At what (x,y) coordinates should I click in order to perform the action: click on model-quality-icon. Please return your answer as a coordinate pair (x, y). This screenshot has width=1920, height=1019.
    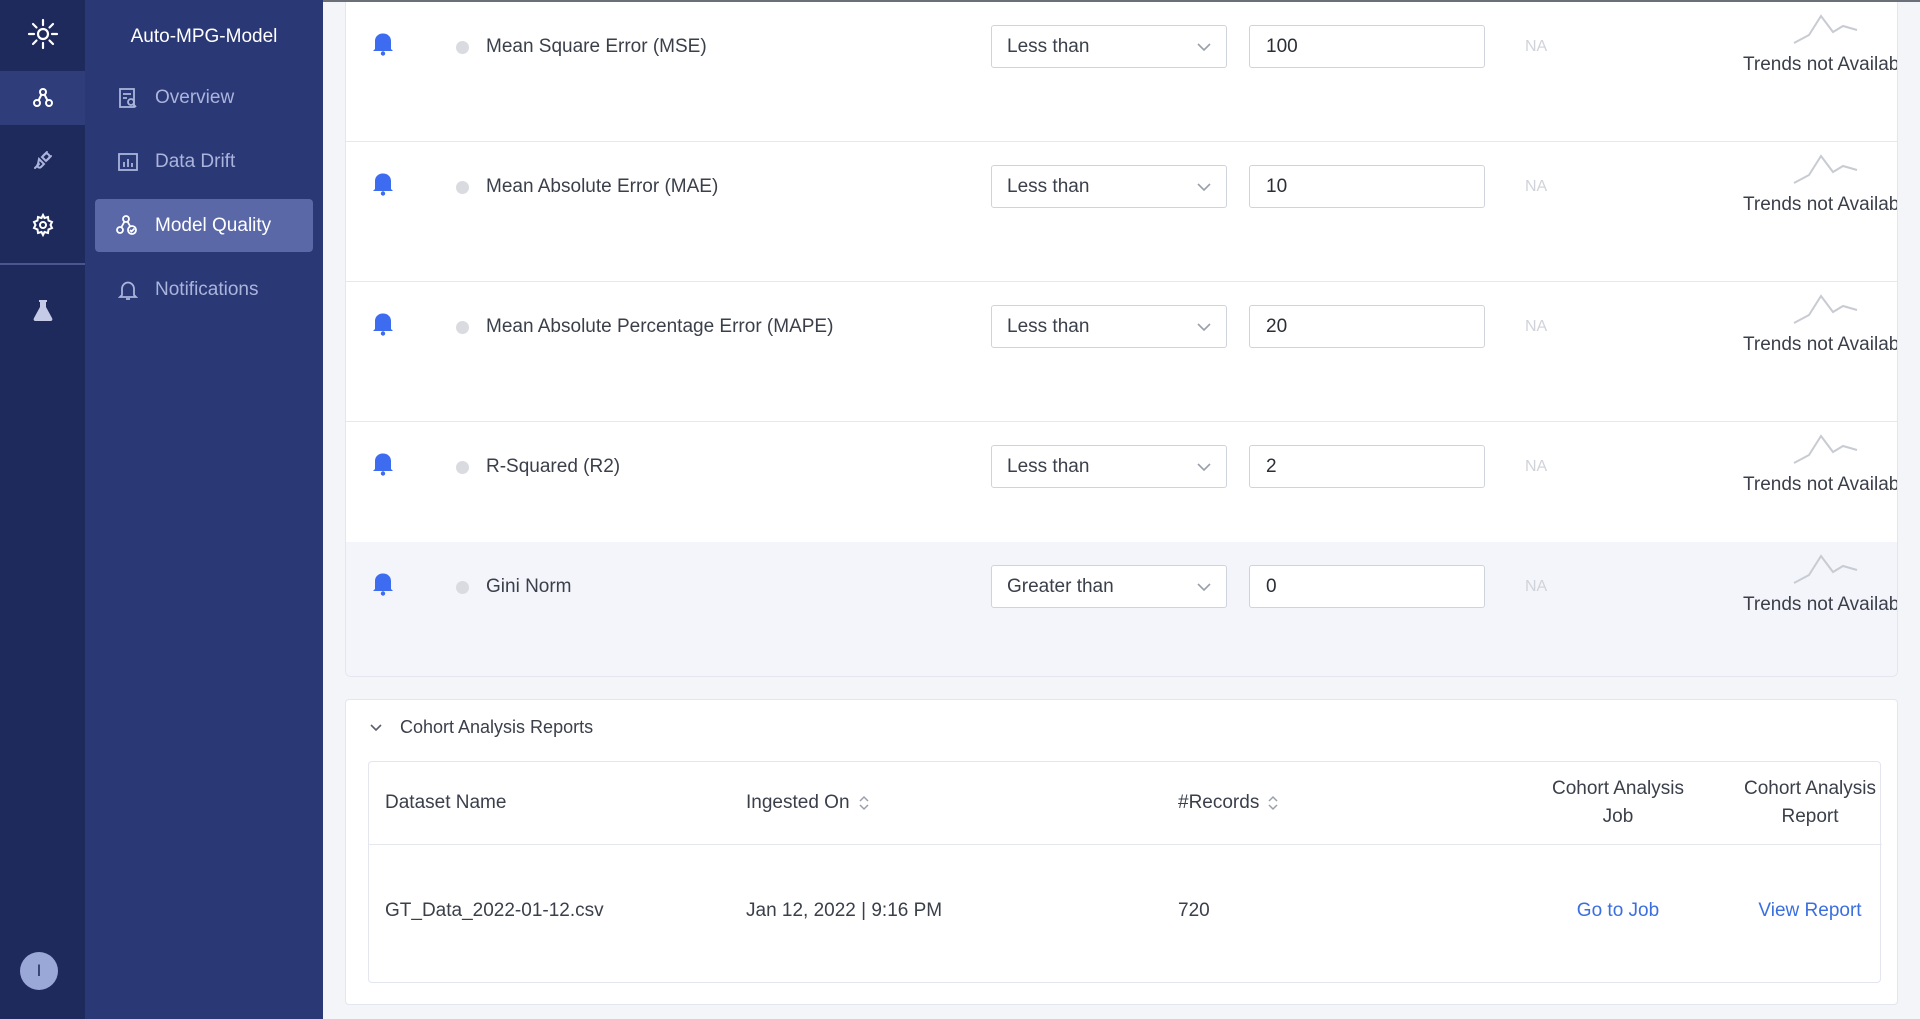
    Looking at the image, I should click on (128, 226).